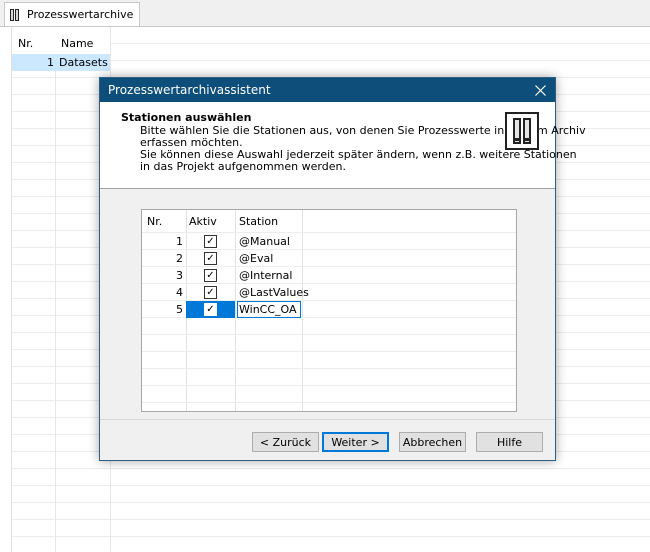  What do you see at coordinates (274, 292) in the screenshot?
I see `station-name: @LastValues` at bounding box center [274, 292].